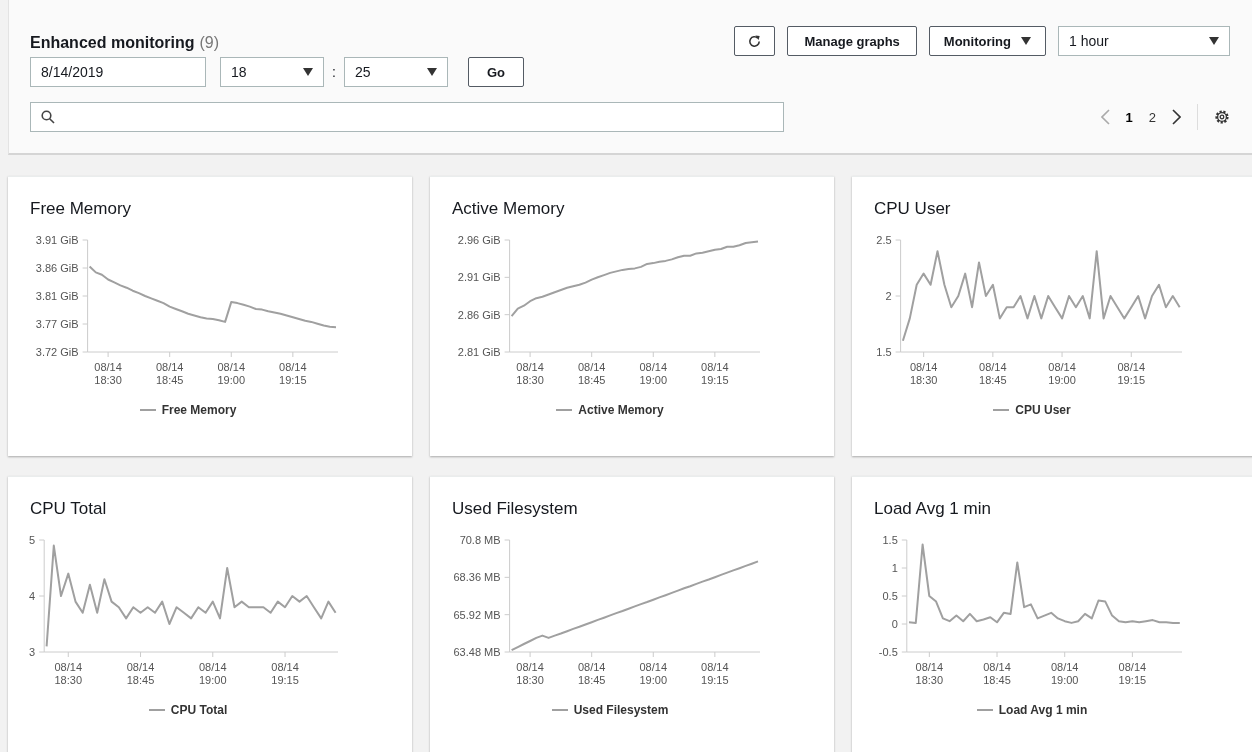 The width and height of the screenshot is (1252, 752). What do you see at coordinates (209, 43) in the screenshot?
I see `item-count: (9)` at bounding box center [209, 43].